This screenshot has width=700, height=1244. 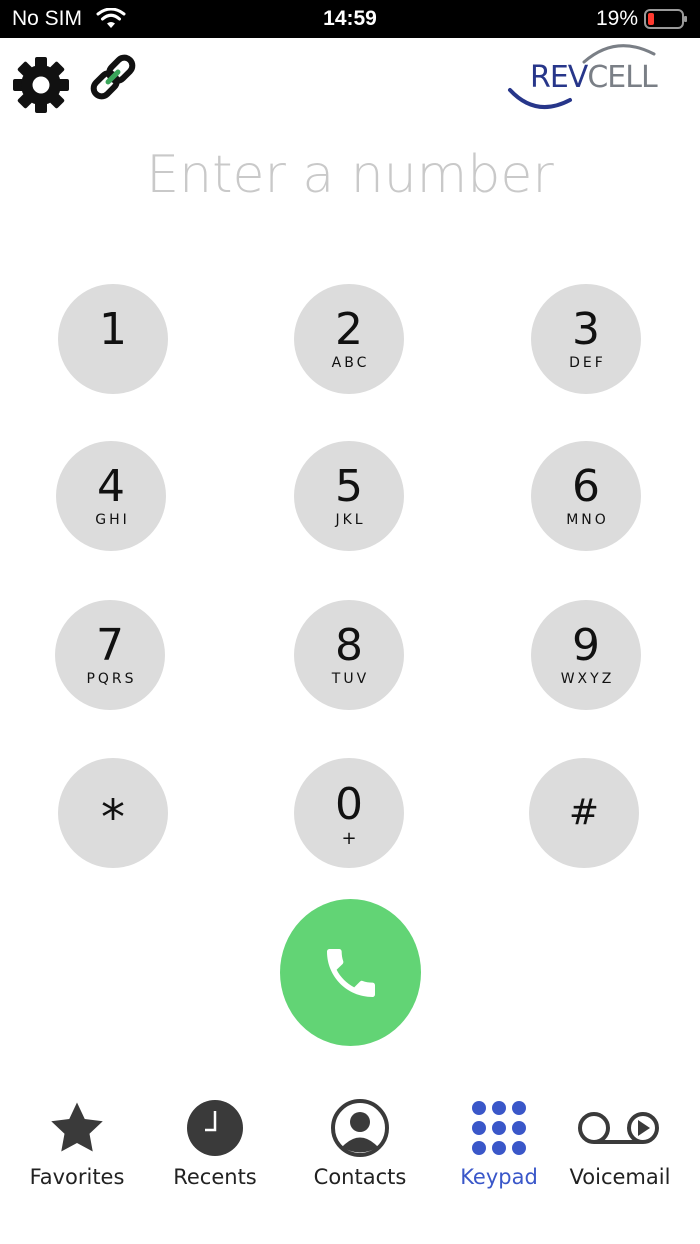 I want to click on tab-contacts: Contacts, so click(x=360, y=1150).